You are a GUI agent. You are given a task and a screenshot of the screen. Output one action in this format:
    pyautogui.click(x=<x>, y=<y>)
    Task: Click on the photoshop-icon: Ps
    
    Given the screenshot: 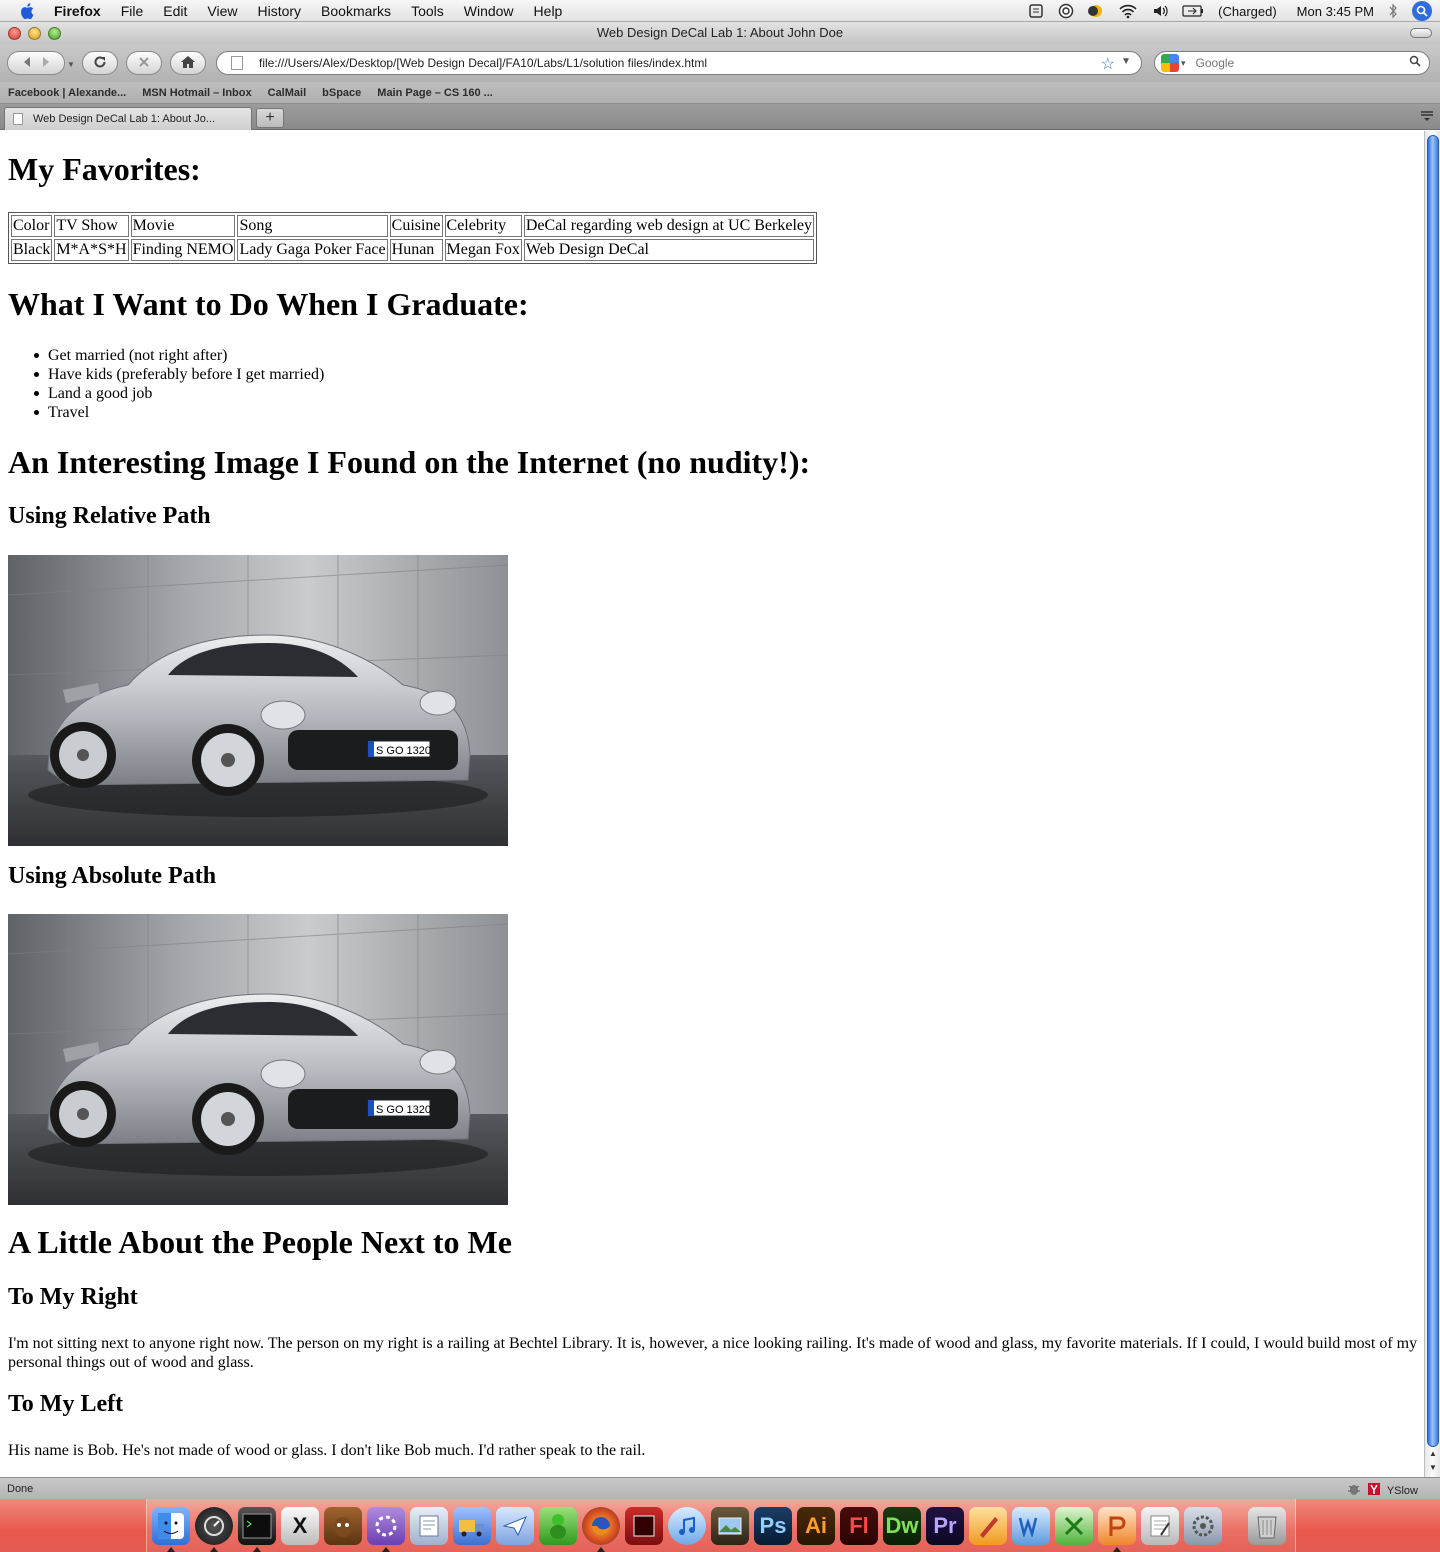 What is the action you would take?
    pyautogui.click(x=773, y=1526)
    